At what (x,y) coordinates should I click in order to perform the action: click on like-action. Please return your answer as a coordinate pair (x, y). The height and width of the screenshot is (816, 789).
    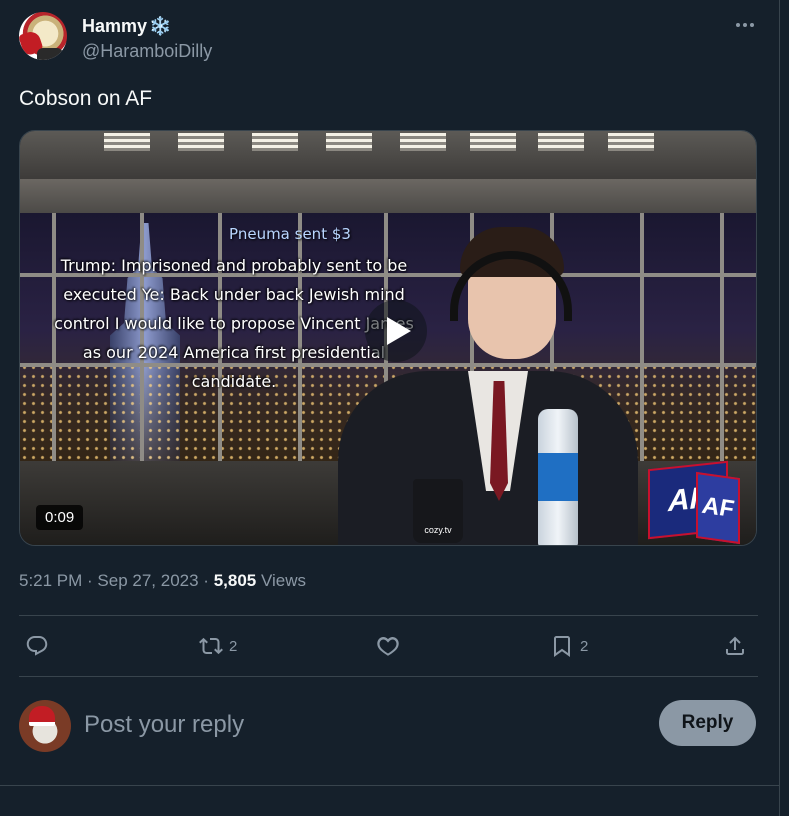
    Looking at the image, I should click on (391, 646).